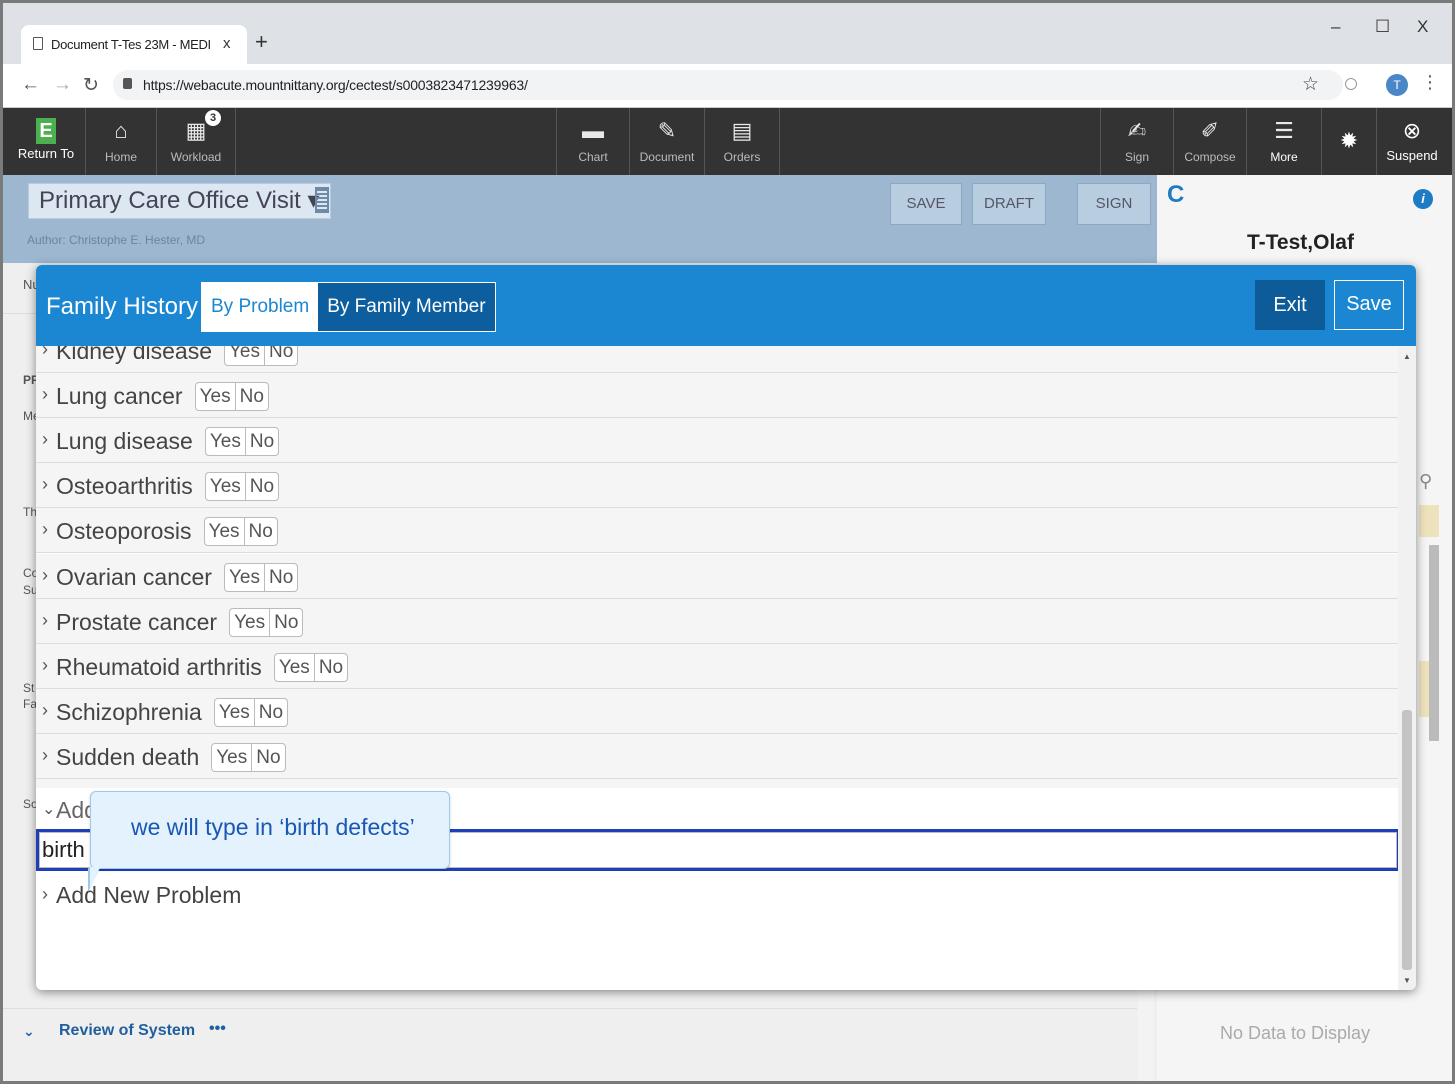 The height and width of the screenshot is (1084, 1455). What do you see at coordinates (1210, 130) in the screenshot?
I see `compose-icon: ✐` at bounding box center [1210, 130].